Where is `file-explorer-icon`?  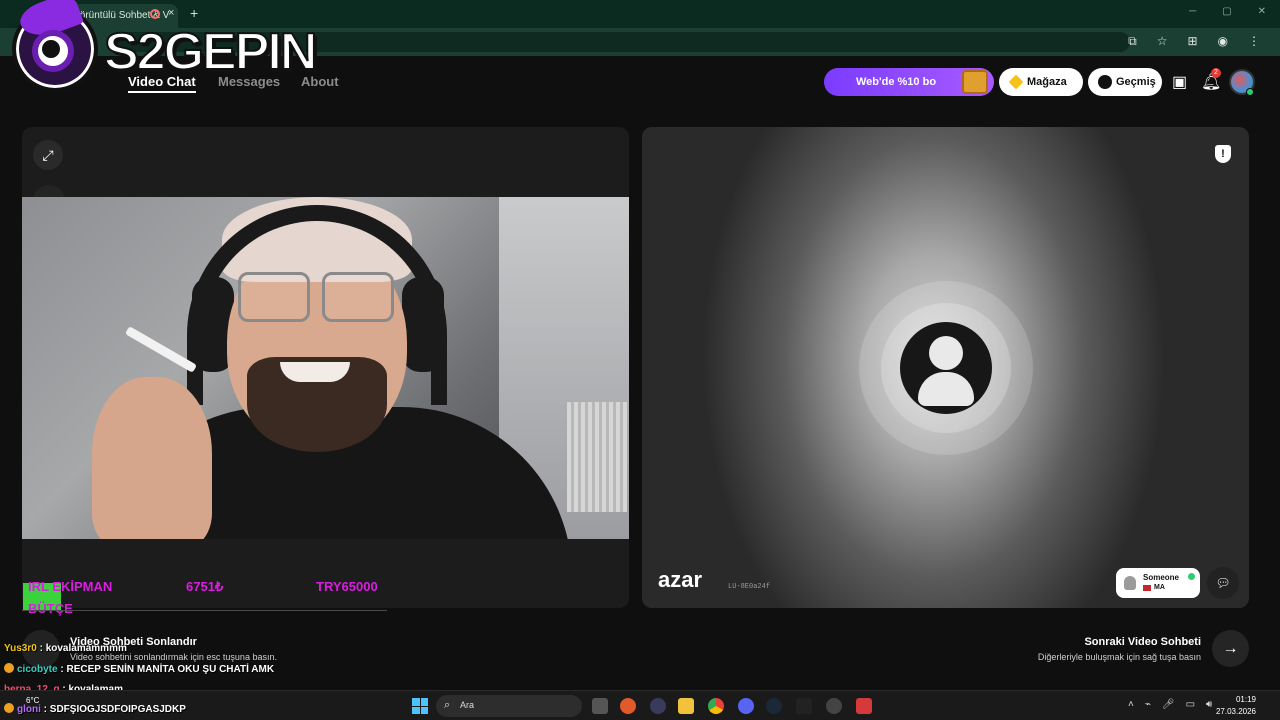 file-explorer-icon is located at coordinates (686, 706).